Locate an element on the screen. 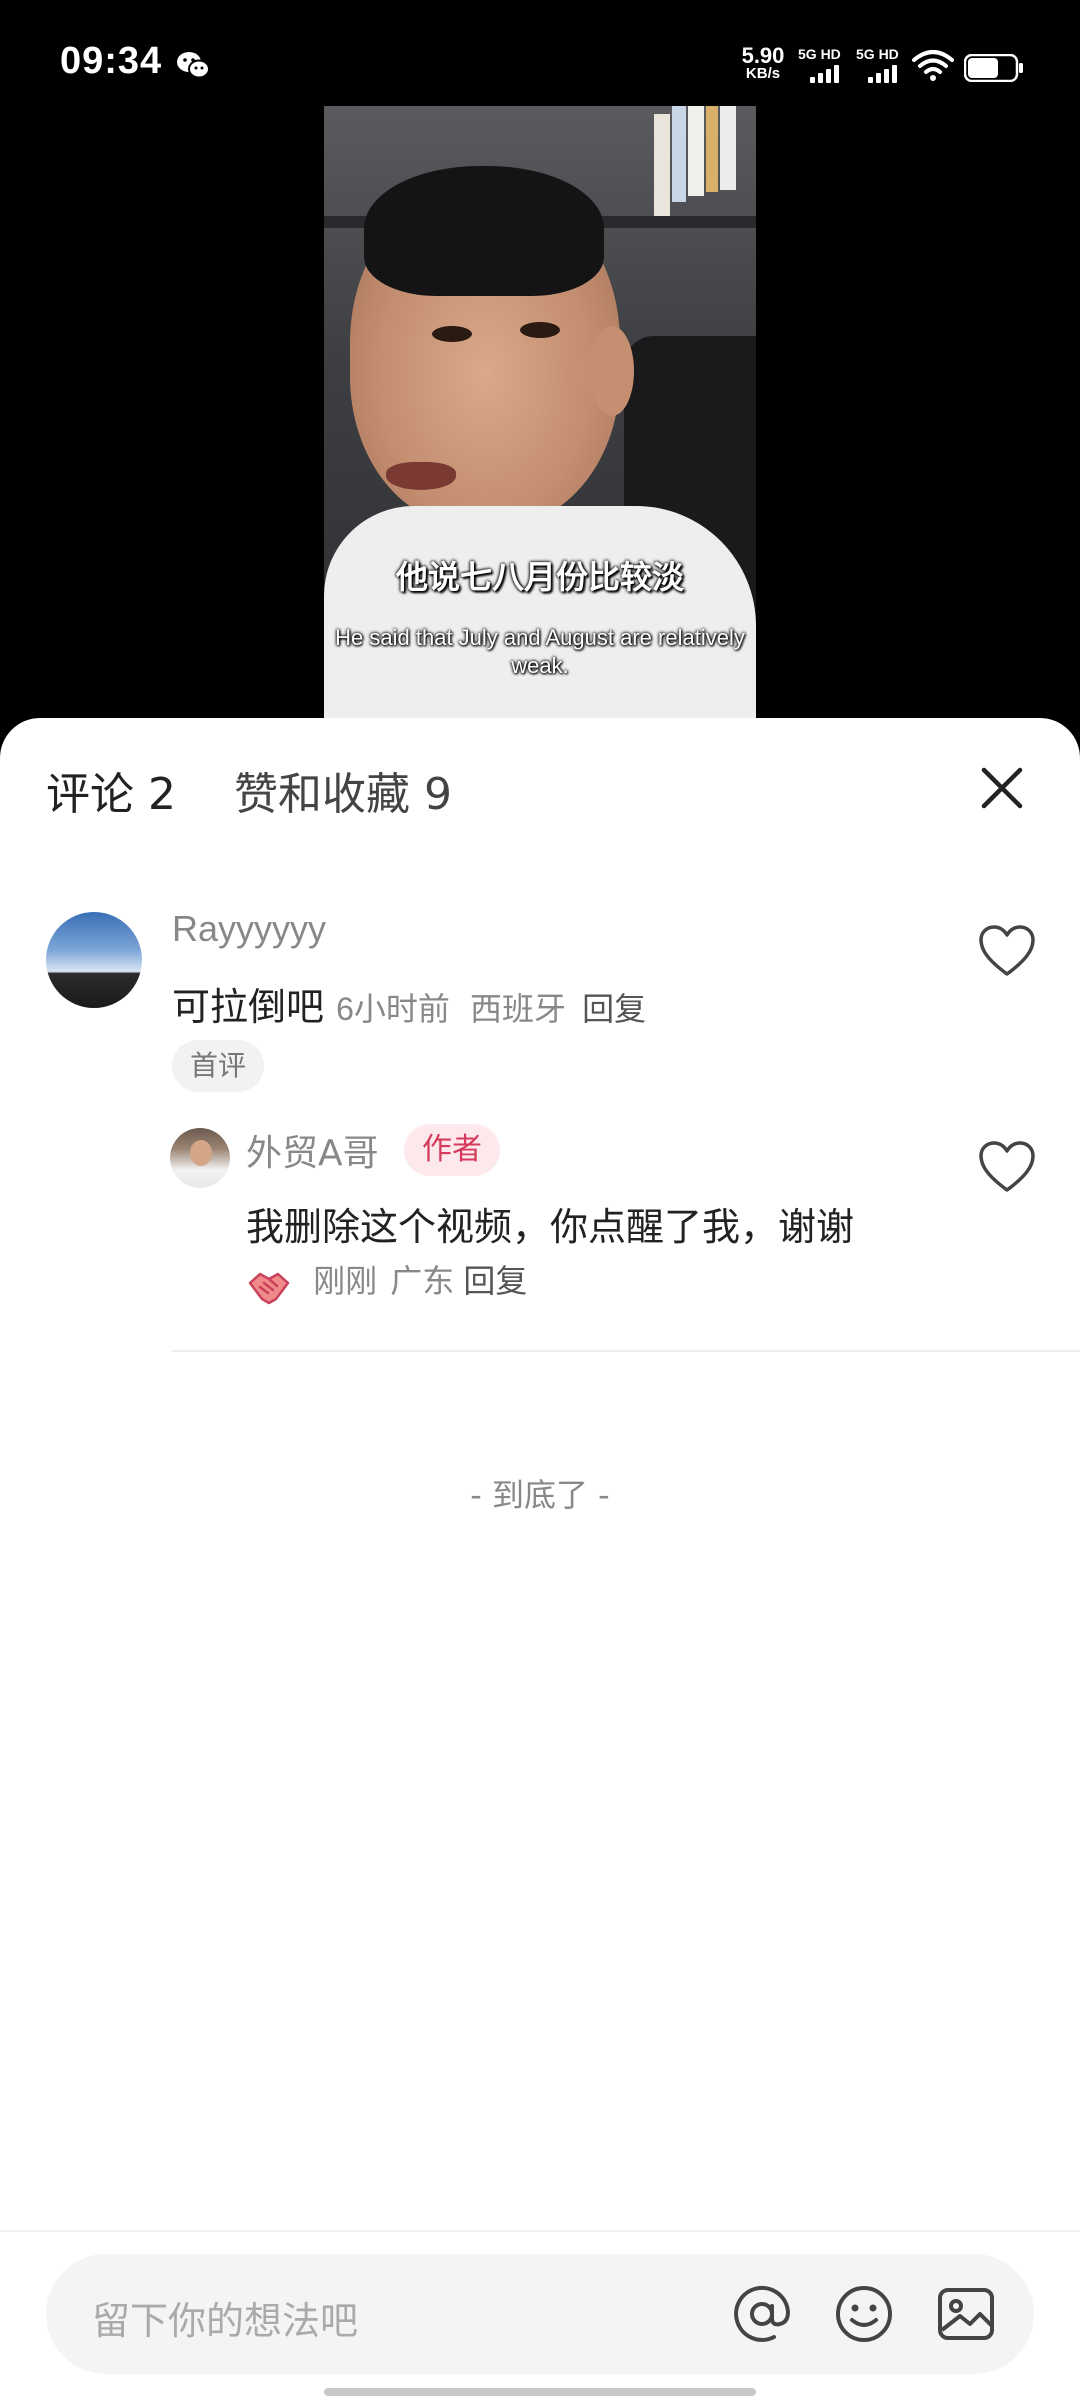 This screenshot has width=1080, height=2400. status-bar: 09:34 5.90 KB/s 5G HD 5G HD is located at coordinates (540, 55).